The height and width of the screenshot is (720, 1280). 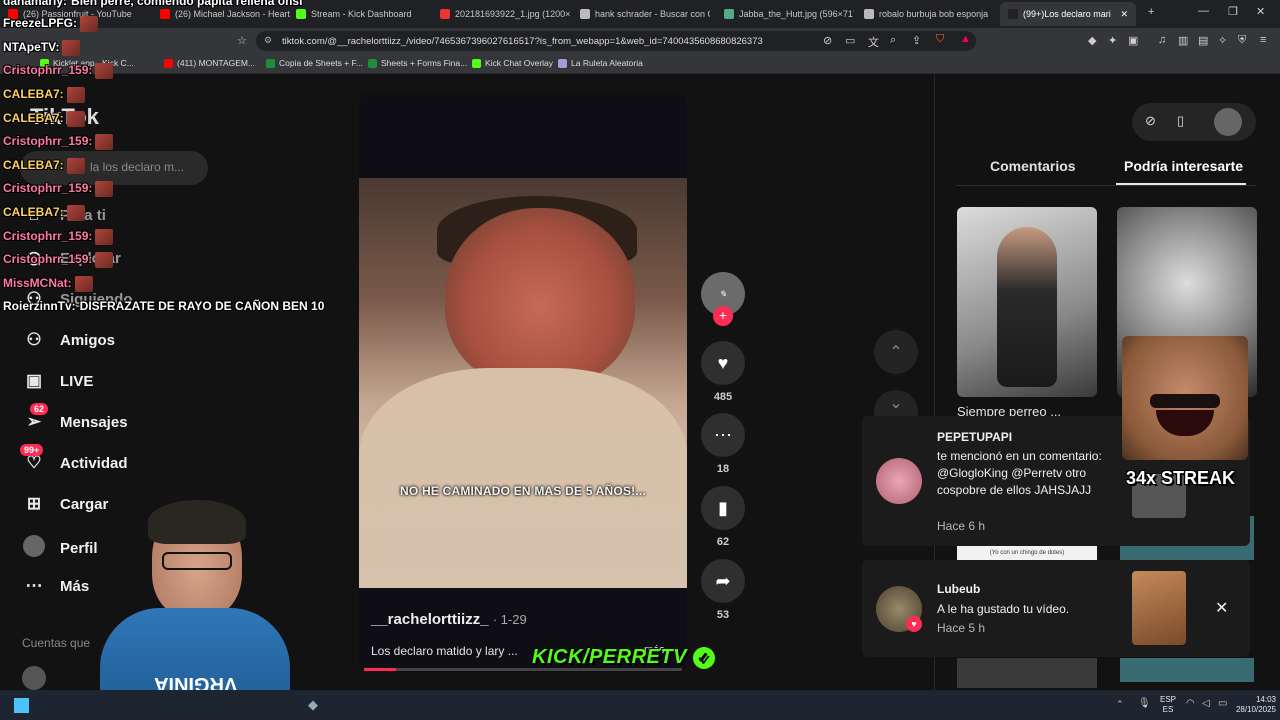 What do you see at coordinates (1183, 40) in the screenshot?
I see `reading-icon: ▥` at bounding box center [1183, 40].